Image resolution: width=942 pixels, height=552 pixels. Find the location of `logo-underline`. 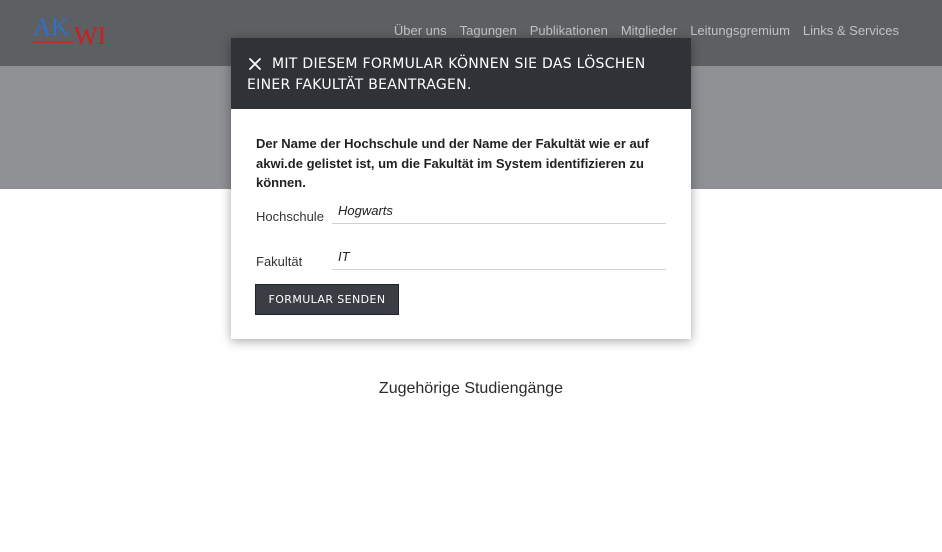

logo-underline is located at coordinates (53, 42).